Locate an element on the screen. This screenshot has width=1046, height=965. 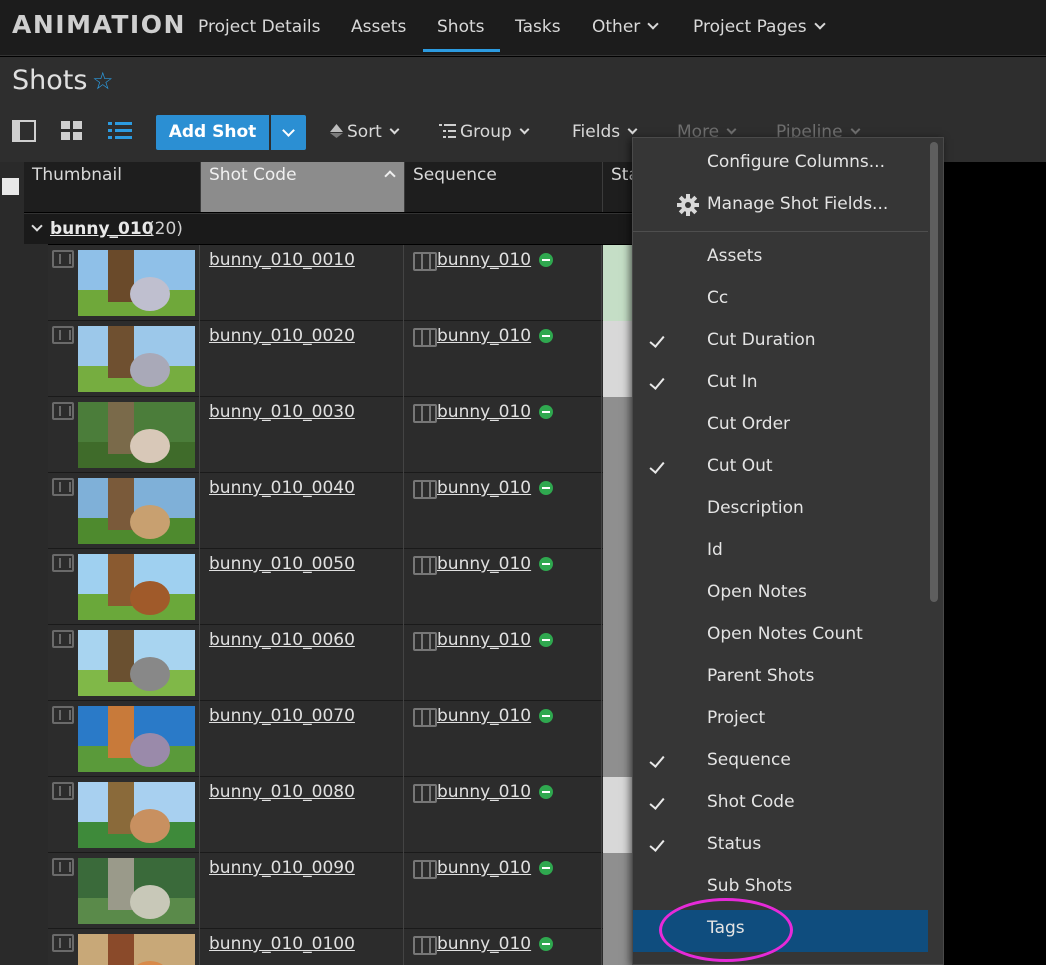
field-item: Open Notes is located at coordinates (780, 595).